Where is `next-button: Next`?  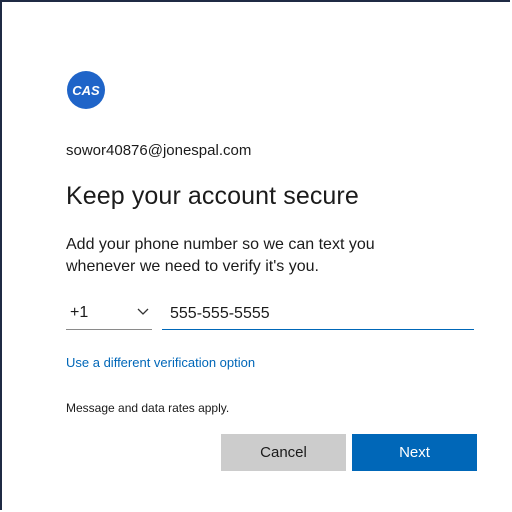 next-button: Next is located at coordinates (414, 452).